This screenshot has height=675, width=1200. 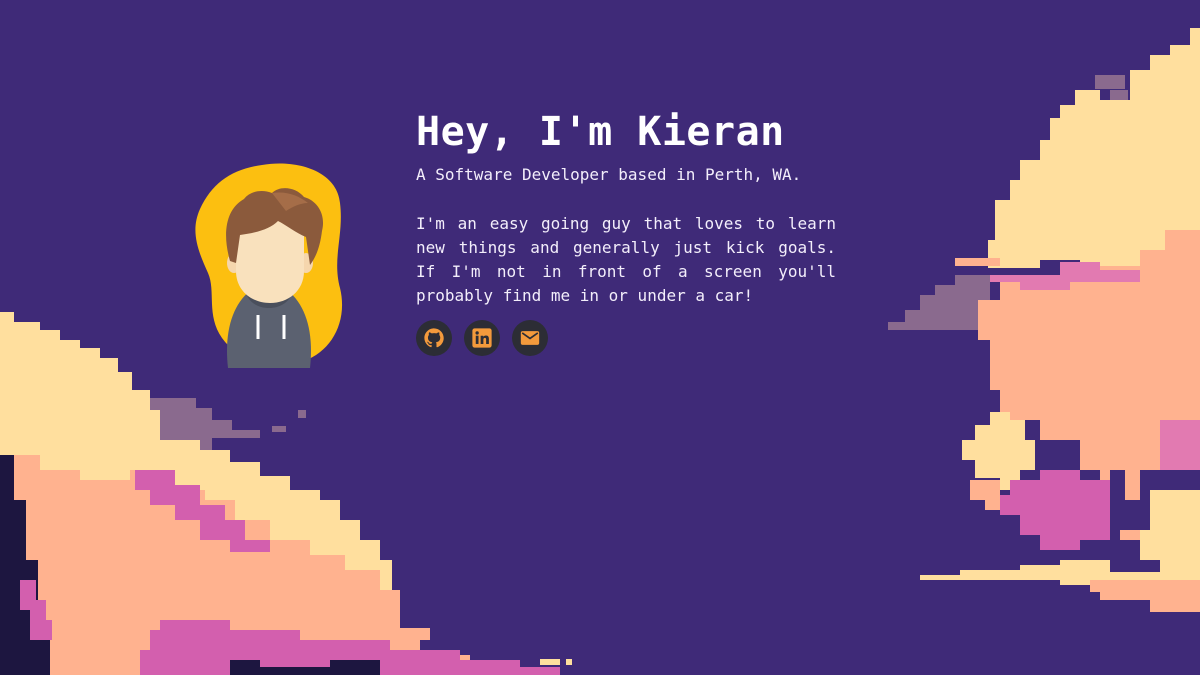 I want to click on page-title: Hey, I'm Kieran, so click(x=600, y=132).